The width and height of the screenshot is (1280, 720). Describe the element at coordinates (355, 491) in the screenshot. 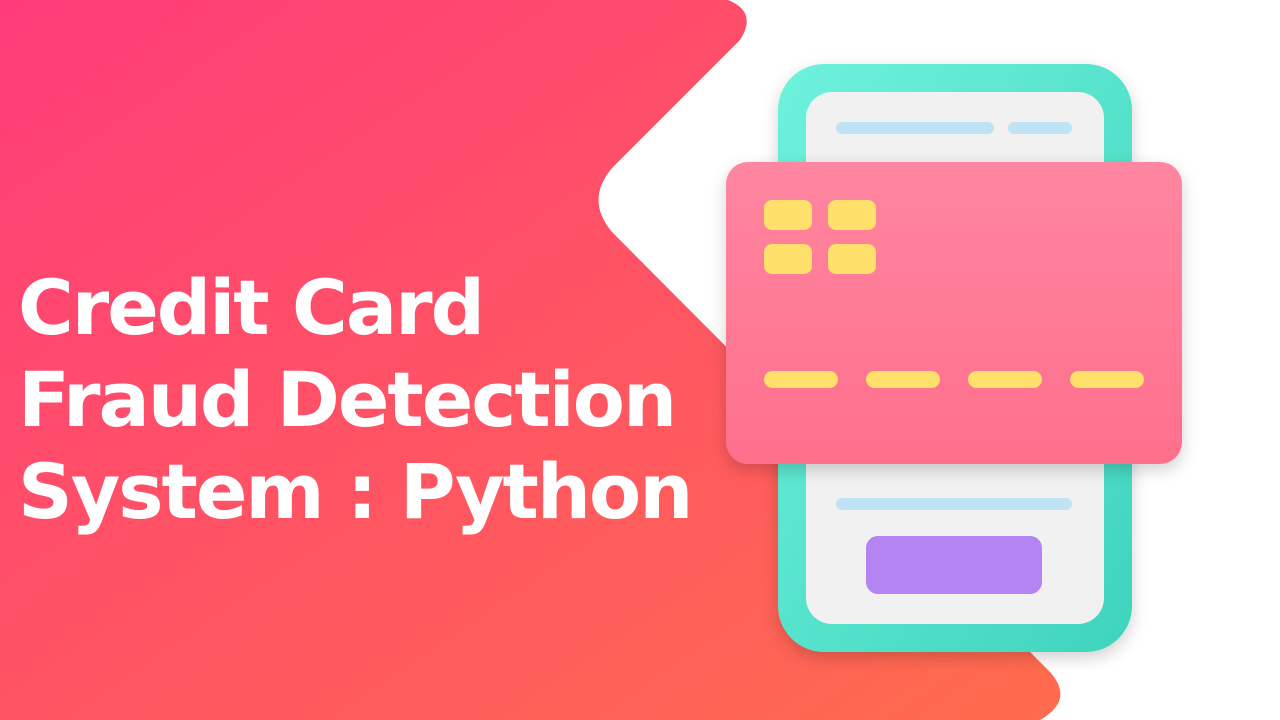

I see `title-line-3: System : Python` at that location.